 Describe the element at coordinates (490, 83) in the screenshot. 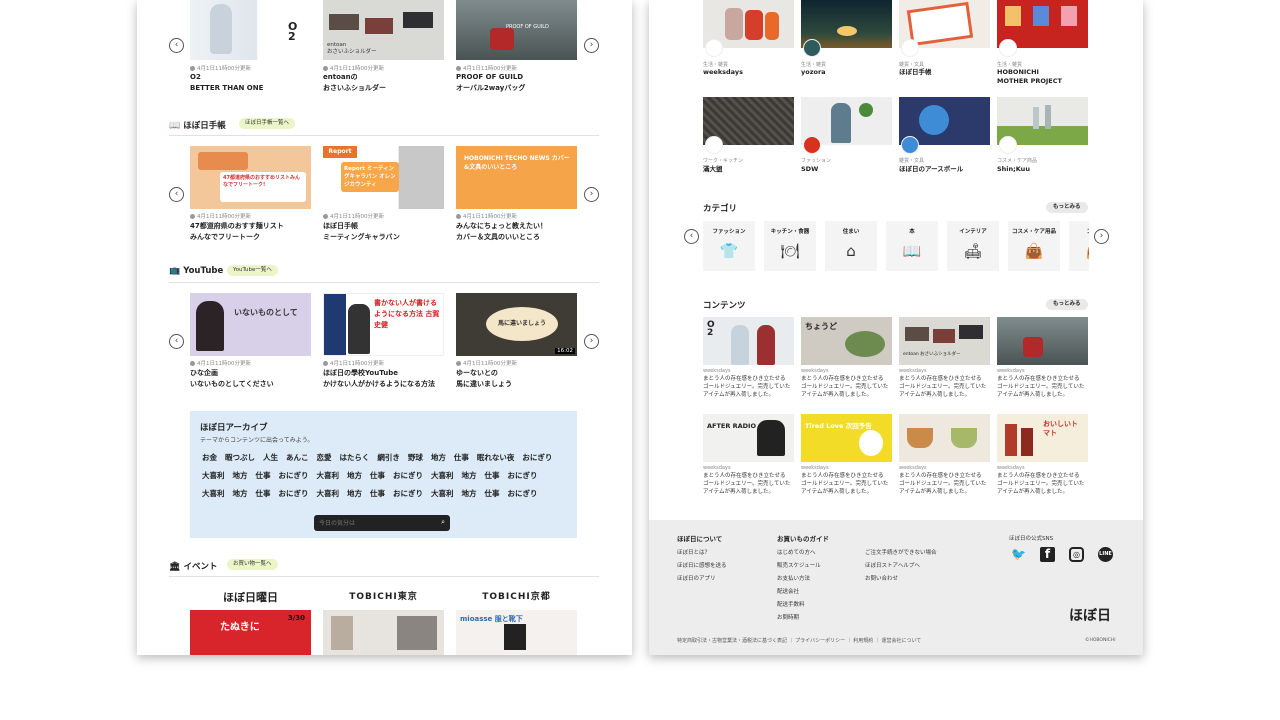

I see `product-title: PROOF OF GUILD オーバル2wayバッグ` at that location.